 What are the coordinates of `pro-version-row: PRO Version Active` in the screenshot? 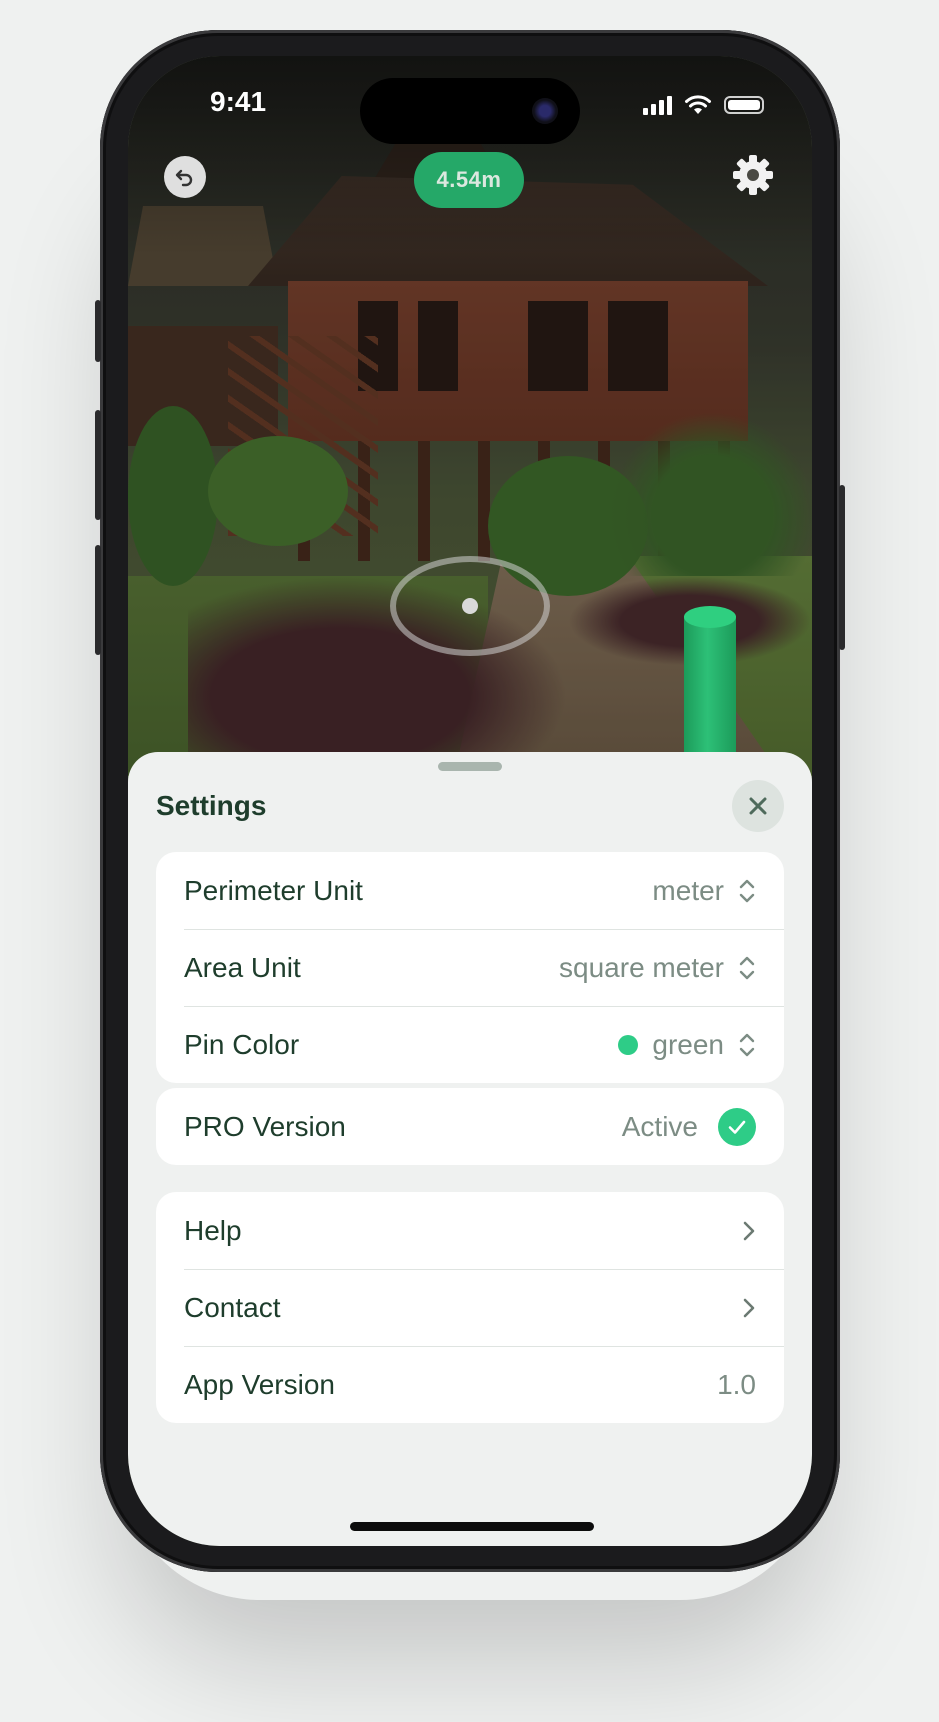 It's located at (470, 1126).